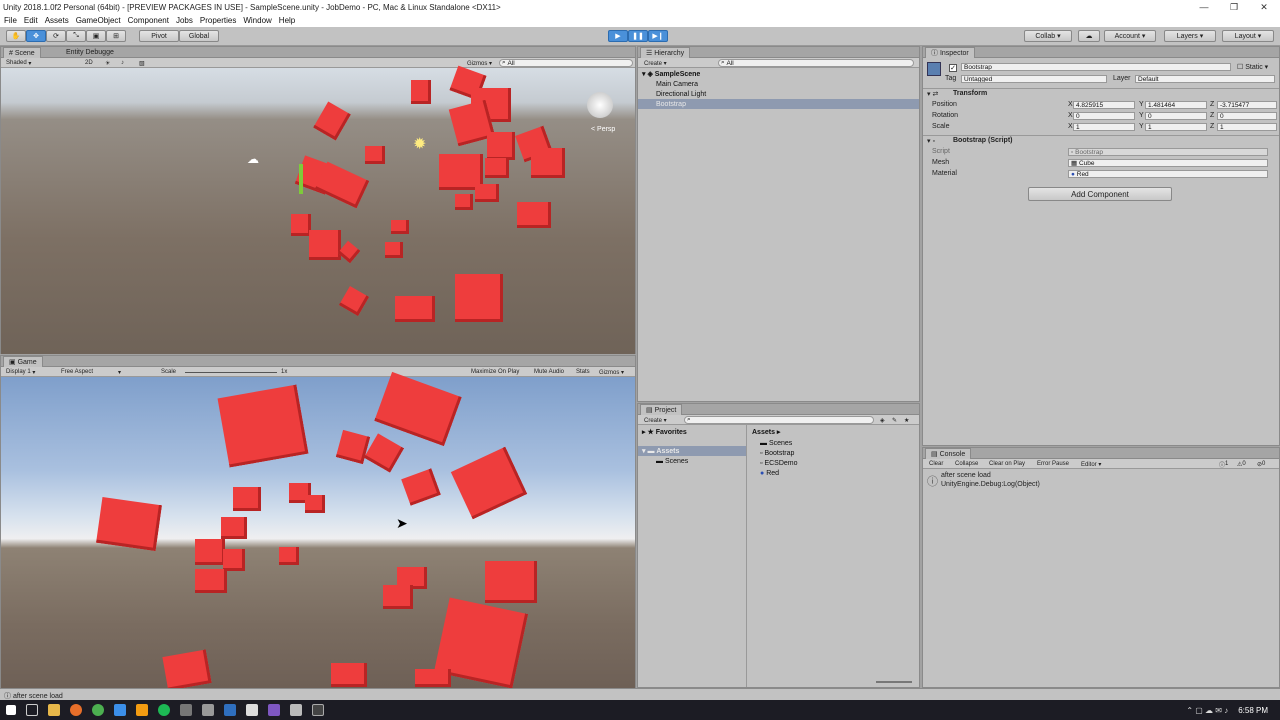 Image resolution: width=1280 pixels, height=720 pixels. What do you see at coordinates (231, 372) in the screenshot?
I see `scale-slider` at bounding box center [231, 372].